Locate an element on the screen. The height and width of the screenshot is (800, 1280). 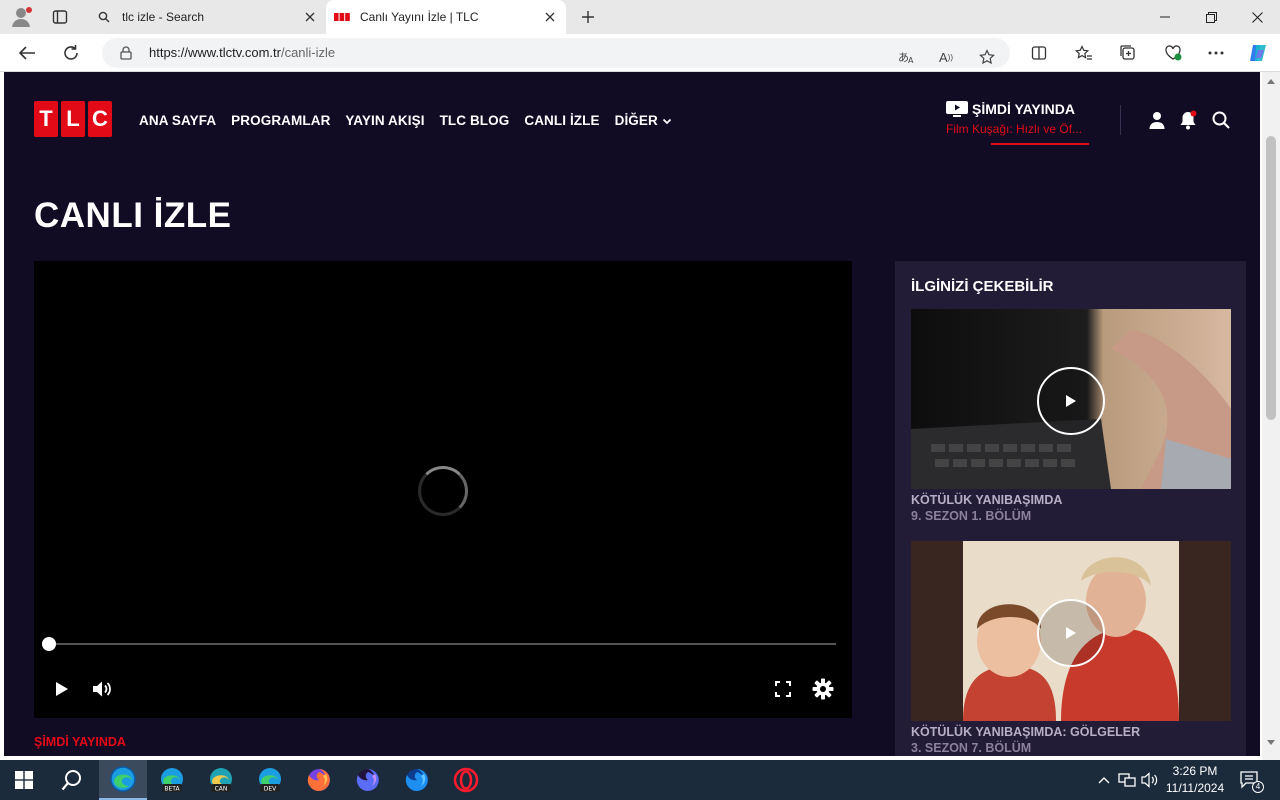
firefox-nightly-taskbar-icon is located at coordinates (368, 780).